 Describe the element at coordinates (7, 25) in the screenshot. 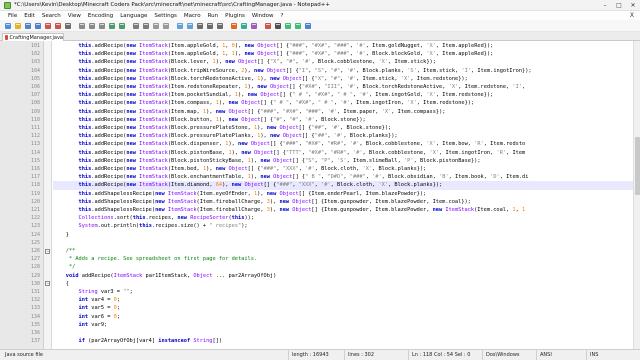

I see `new-file-icon` at that location.